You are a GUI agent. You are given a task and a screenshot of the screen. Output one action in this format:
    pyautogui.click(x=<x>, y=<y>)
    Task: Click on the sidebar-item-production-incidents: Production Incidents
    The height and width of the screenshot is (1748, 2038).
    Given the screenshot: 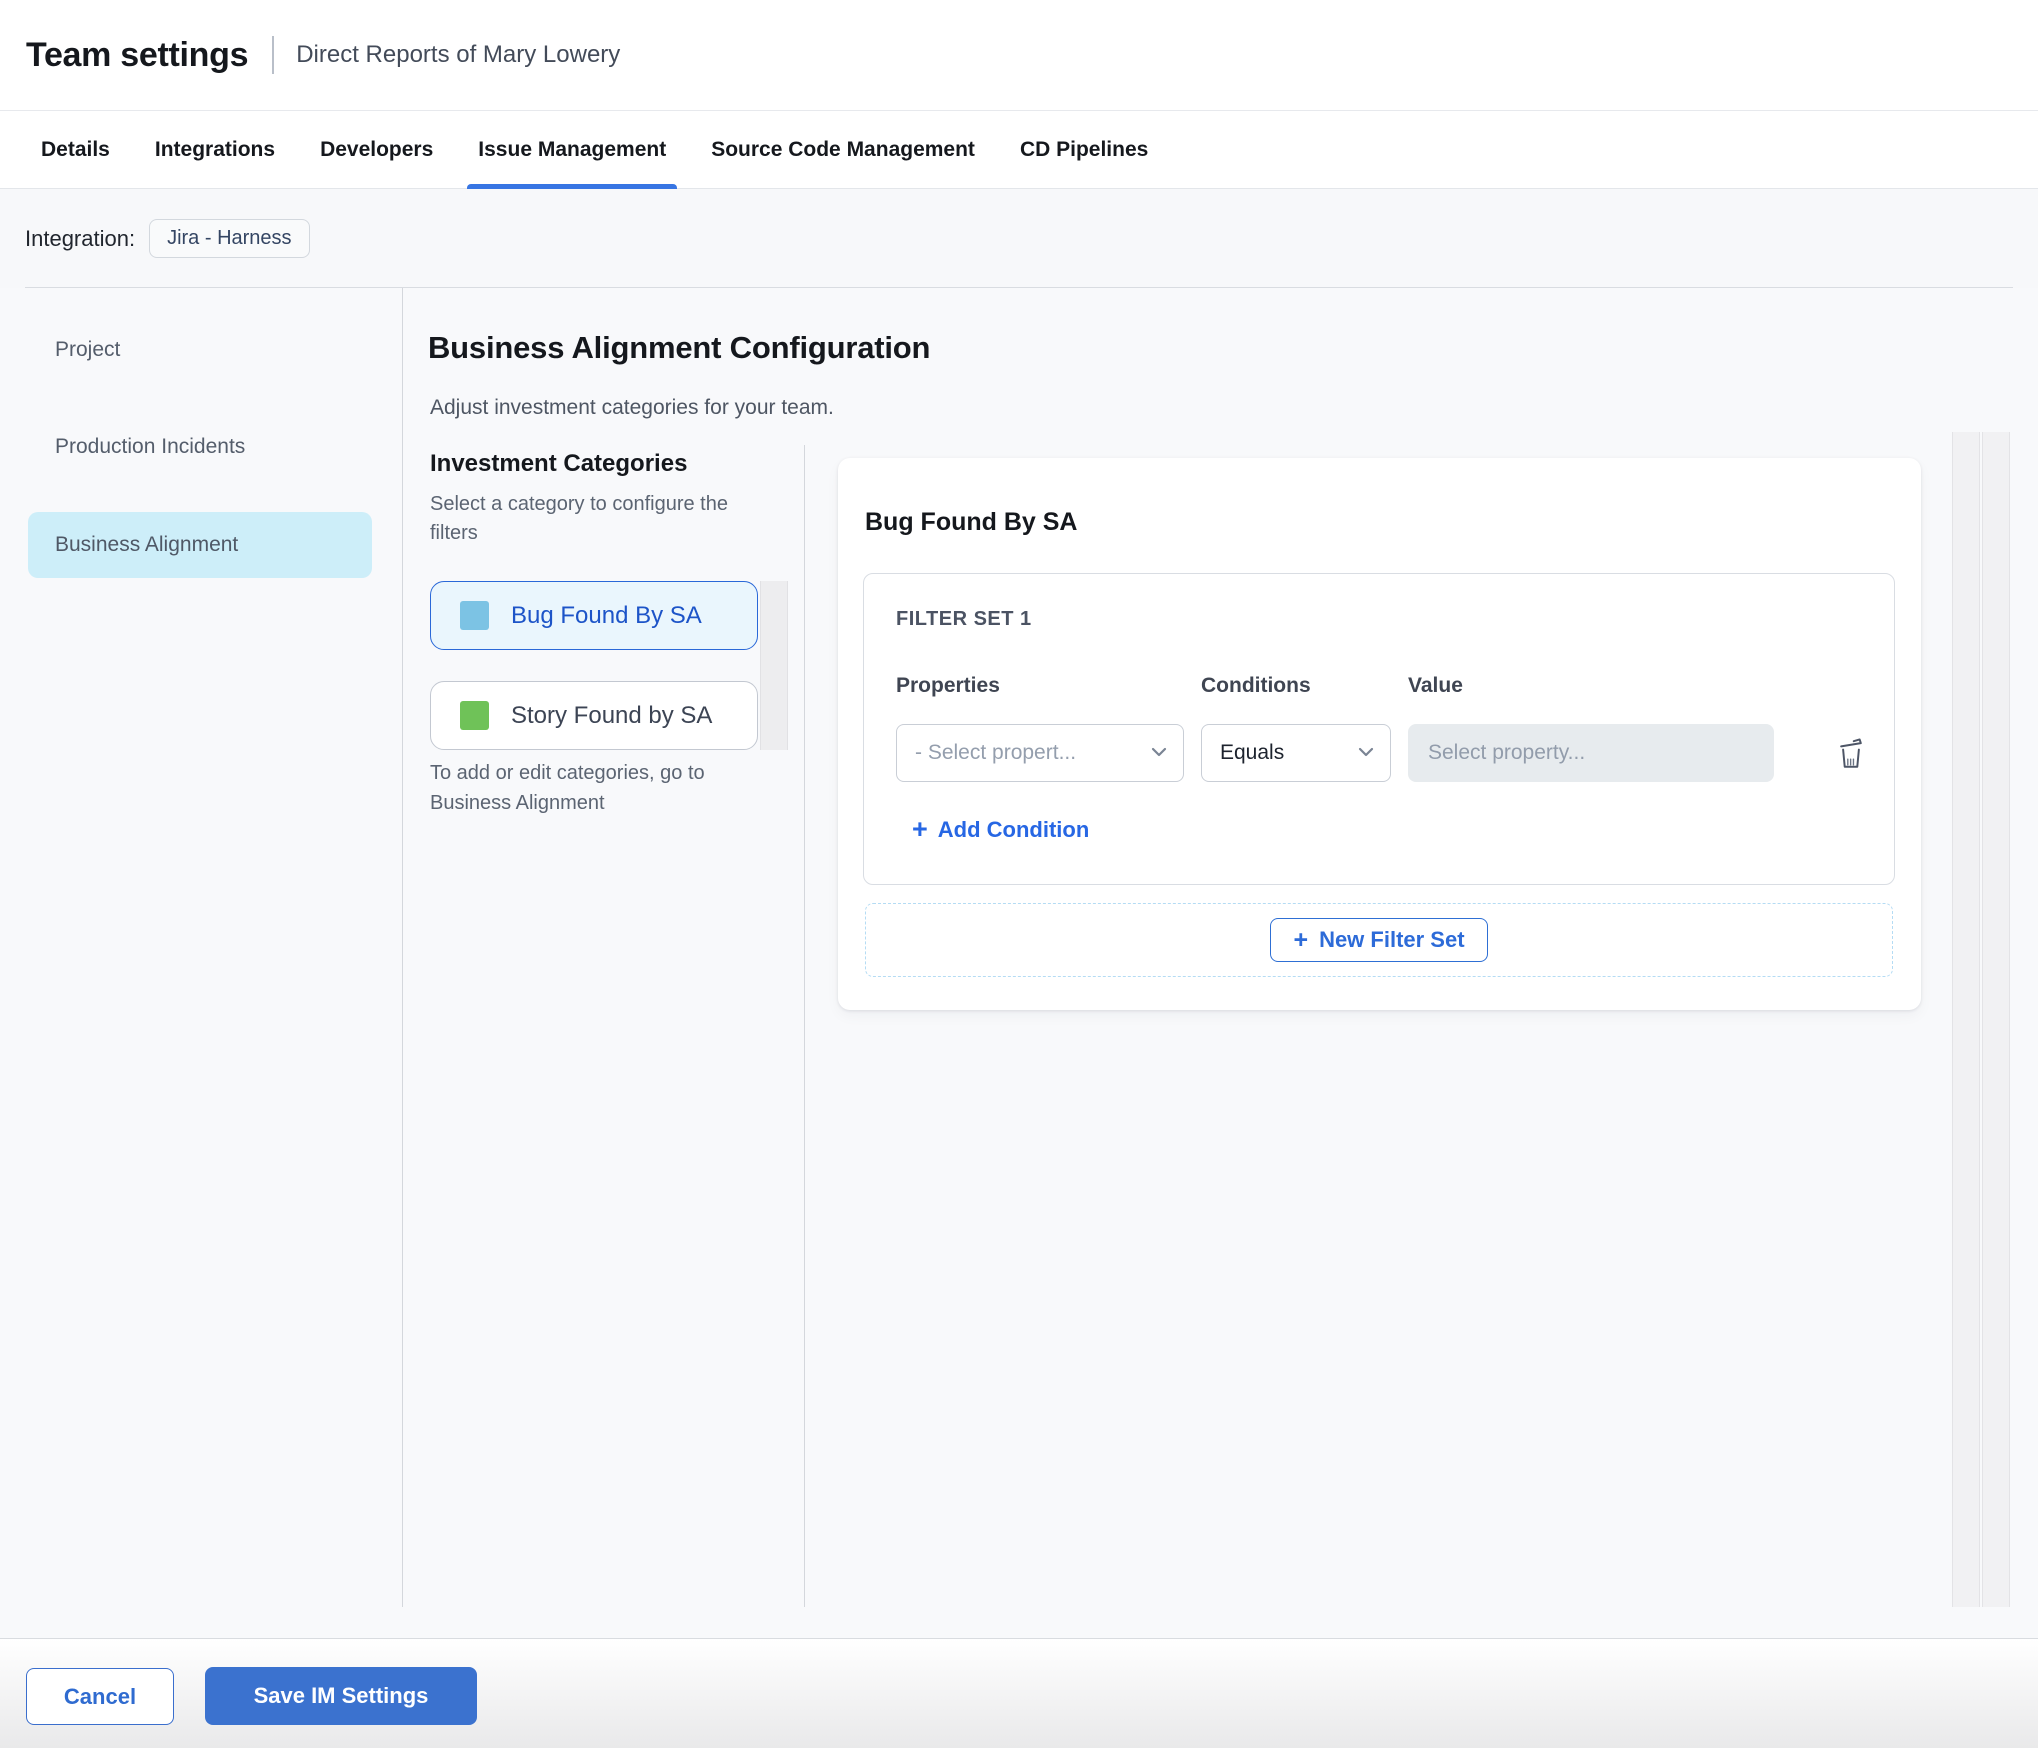 What is the action you would take?
    pyautogui.click(x=150, y=447)
    